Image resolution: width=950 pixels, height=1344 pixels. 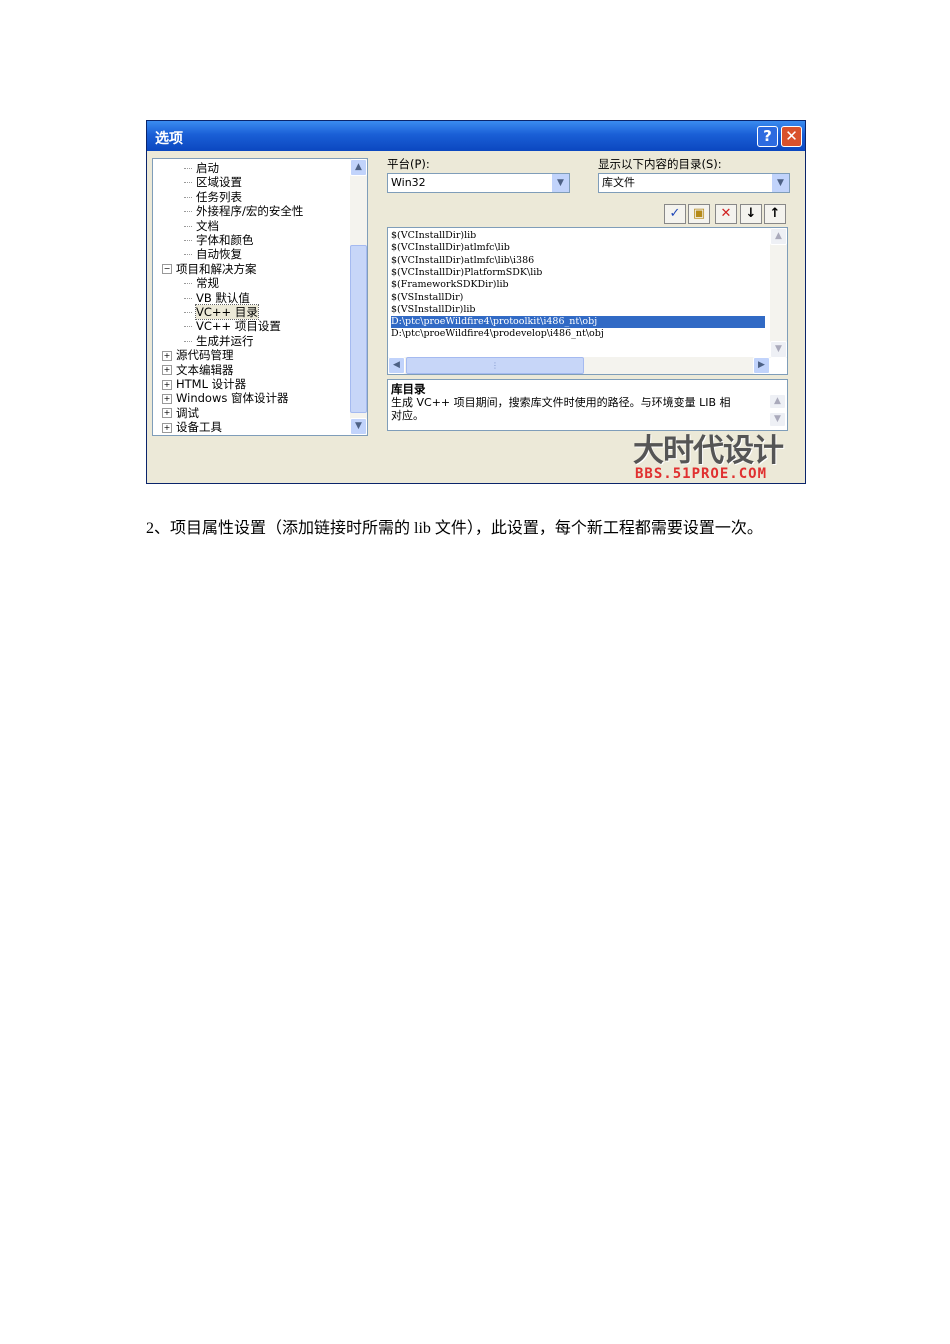 What do you see at coordinates (205, 369) in the screenshot?
I see `tree-item-label: 文本编辑器` at bounding box center [205, 369].